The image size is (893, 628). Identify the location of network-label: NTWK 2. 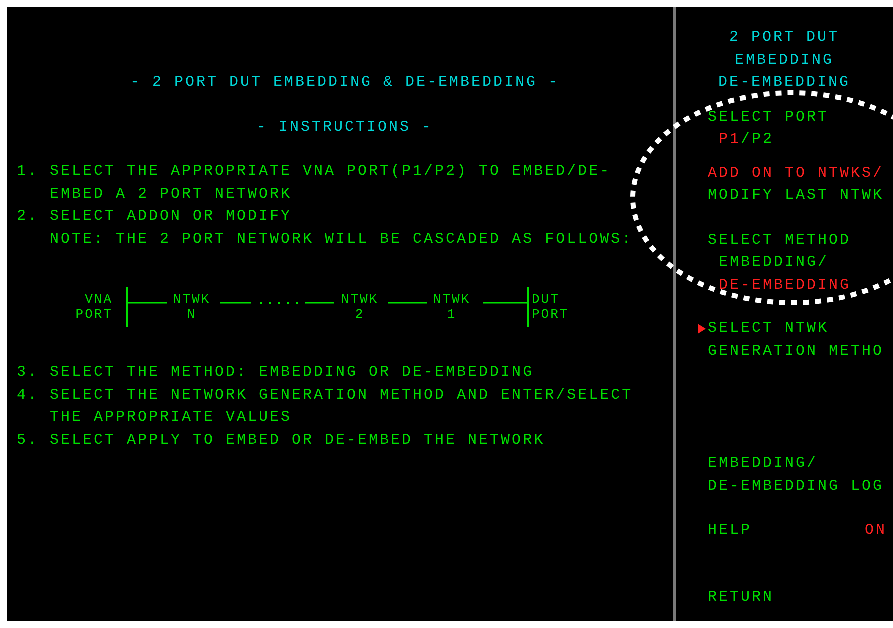
(360, 307).